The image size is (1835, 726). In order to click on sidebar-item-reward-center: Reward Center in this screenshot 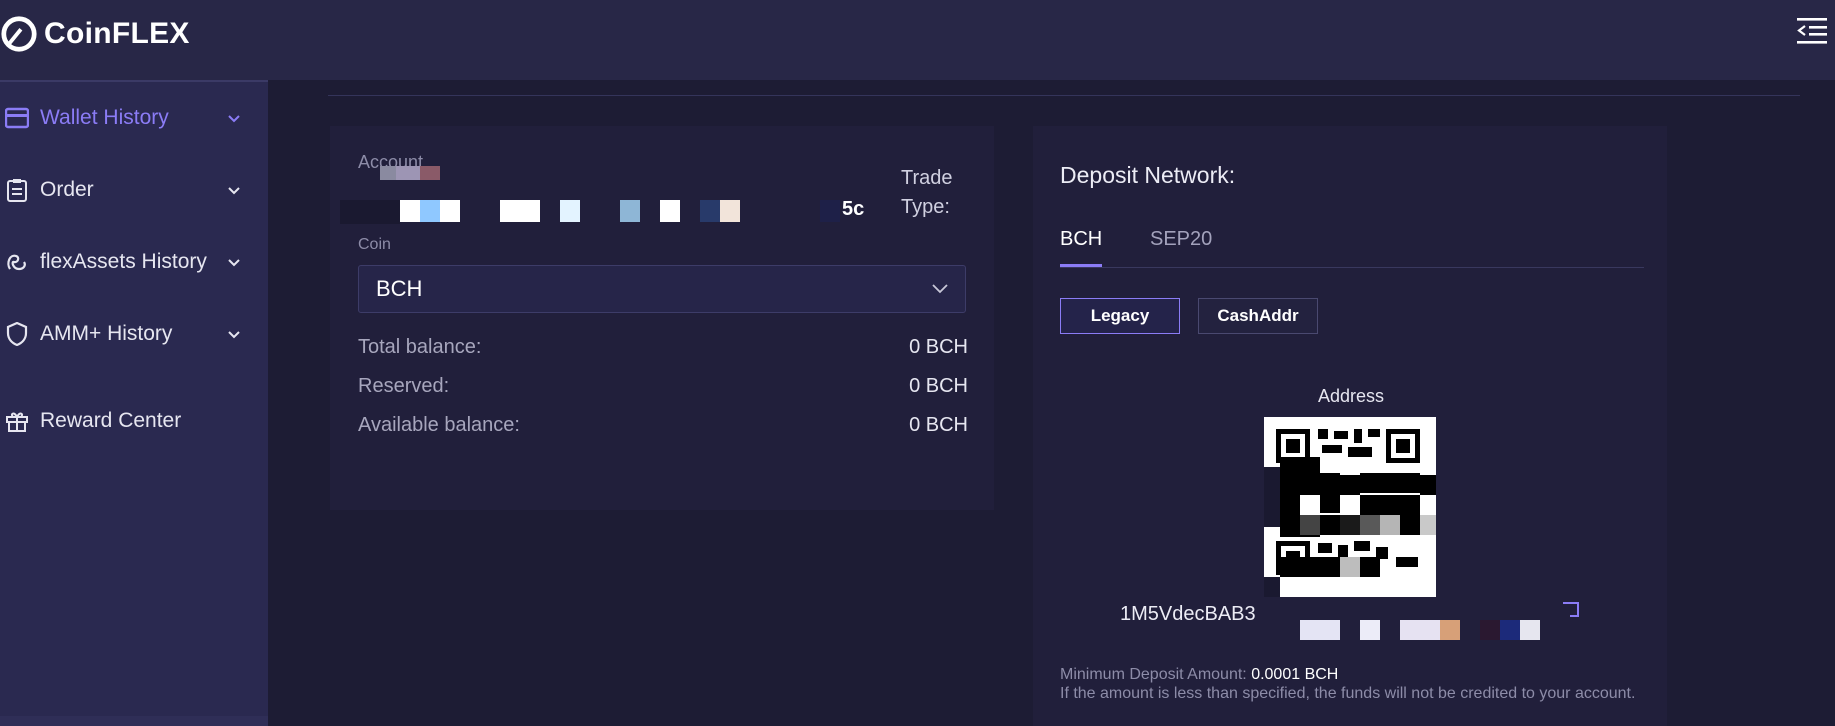, I will do `click(134, 421)`.